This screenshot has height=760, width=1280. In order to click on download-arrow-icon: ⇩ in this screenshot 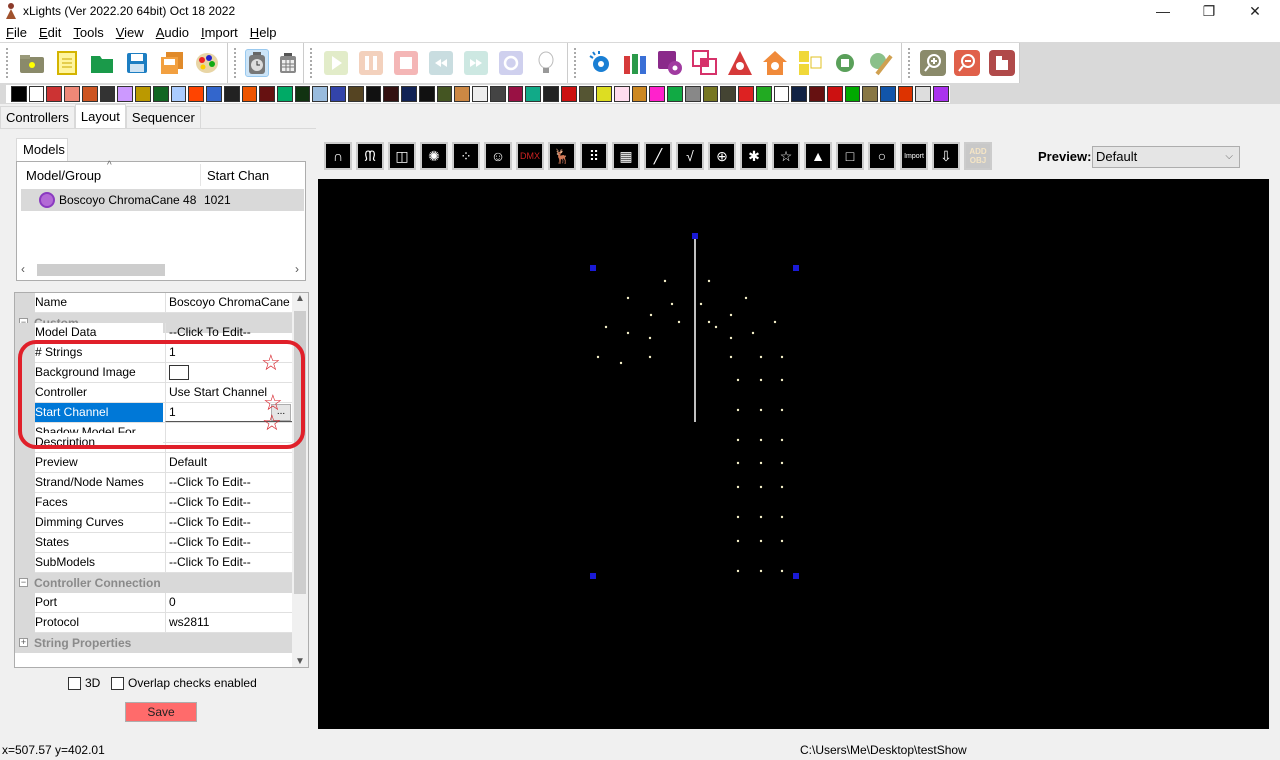, I will do `click(946, 156)`.